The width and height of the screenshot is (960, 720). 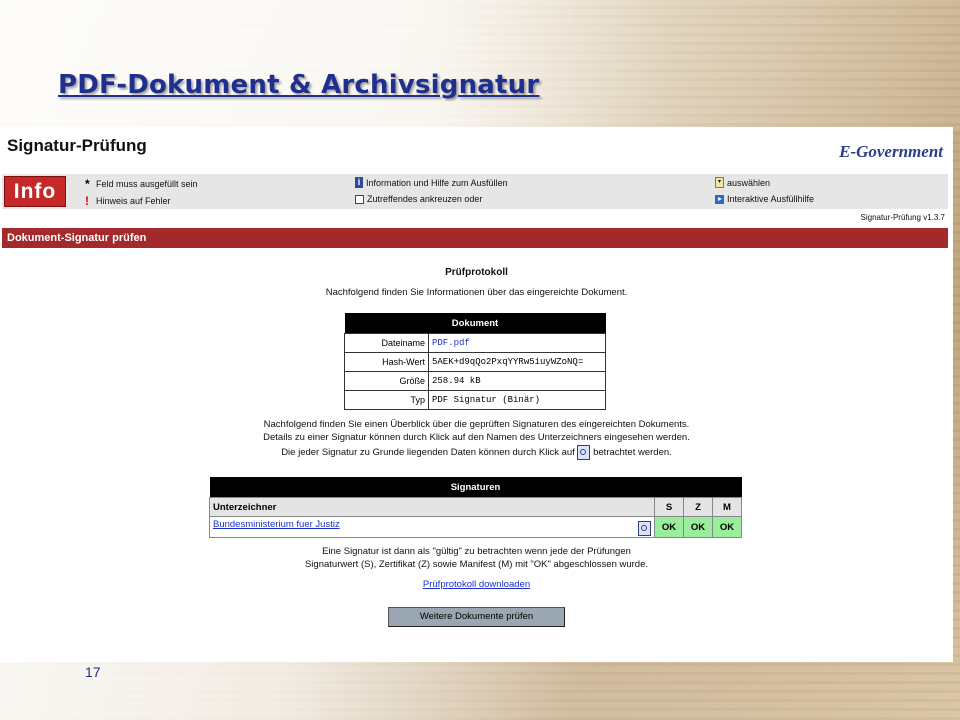 What do you see at coordinates (359, 199) in the screenshot?
I see `checkbox-icon` at bounding box center [359, 199].